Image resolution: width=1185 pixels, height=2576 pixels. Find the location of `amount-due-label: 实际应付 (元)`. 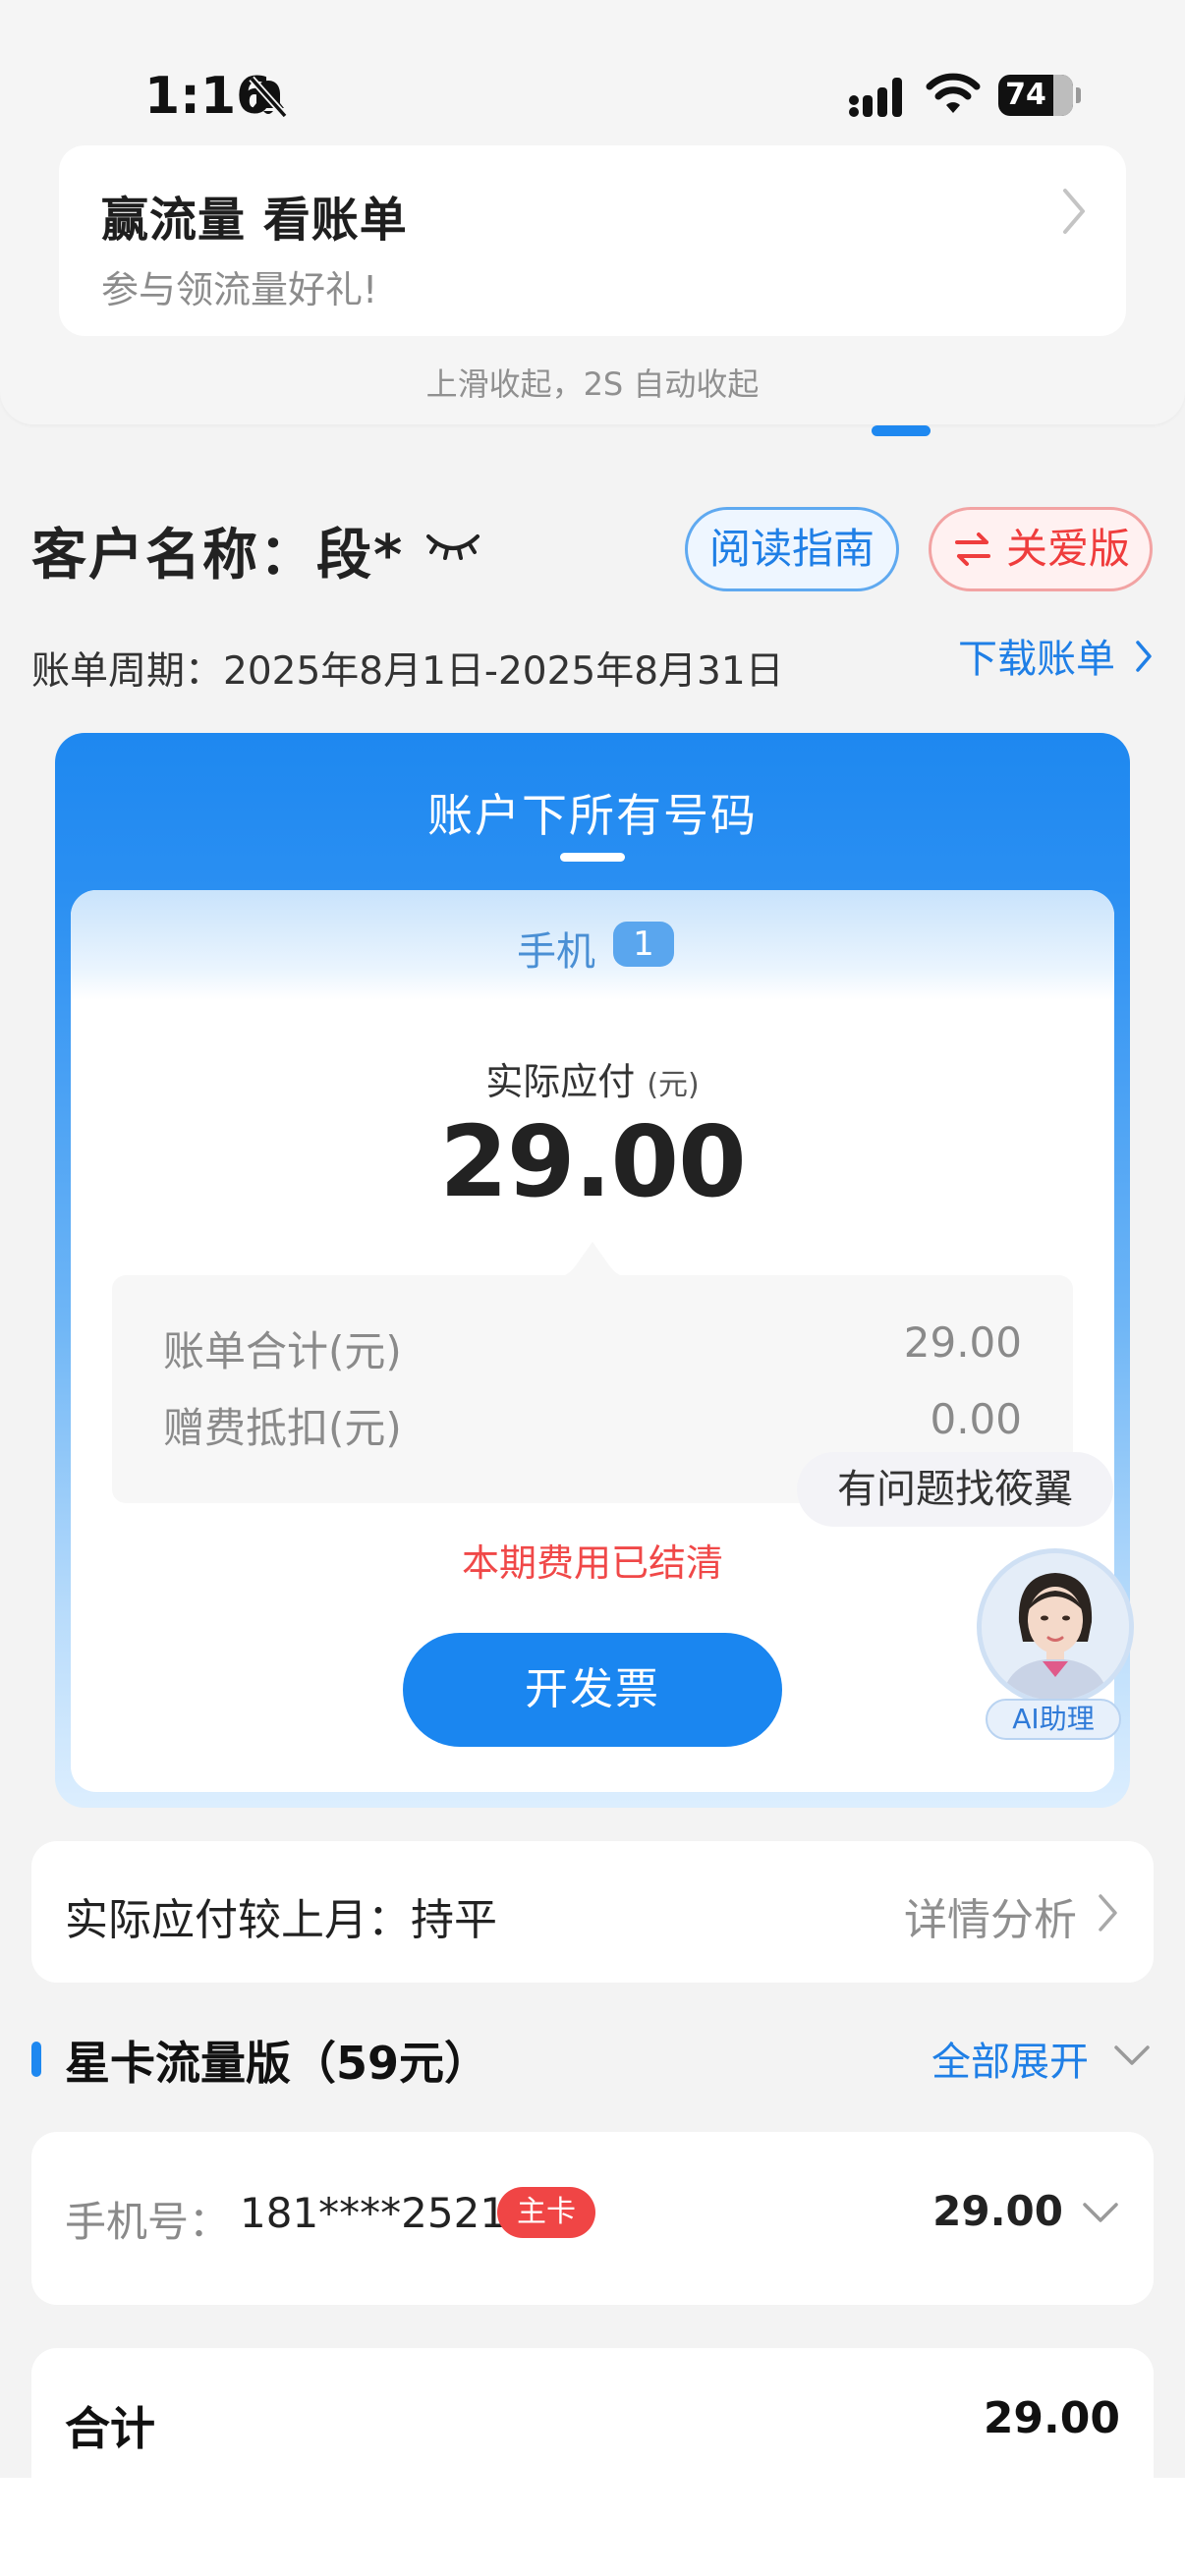

amount-due-label: 实际应付 (元) is located at coordinates (592, 1078).